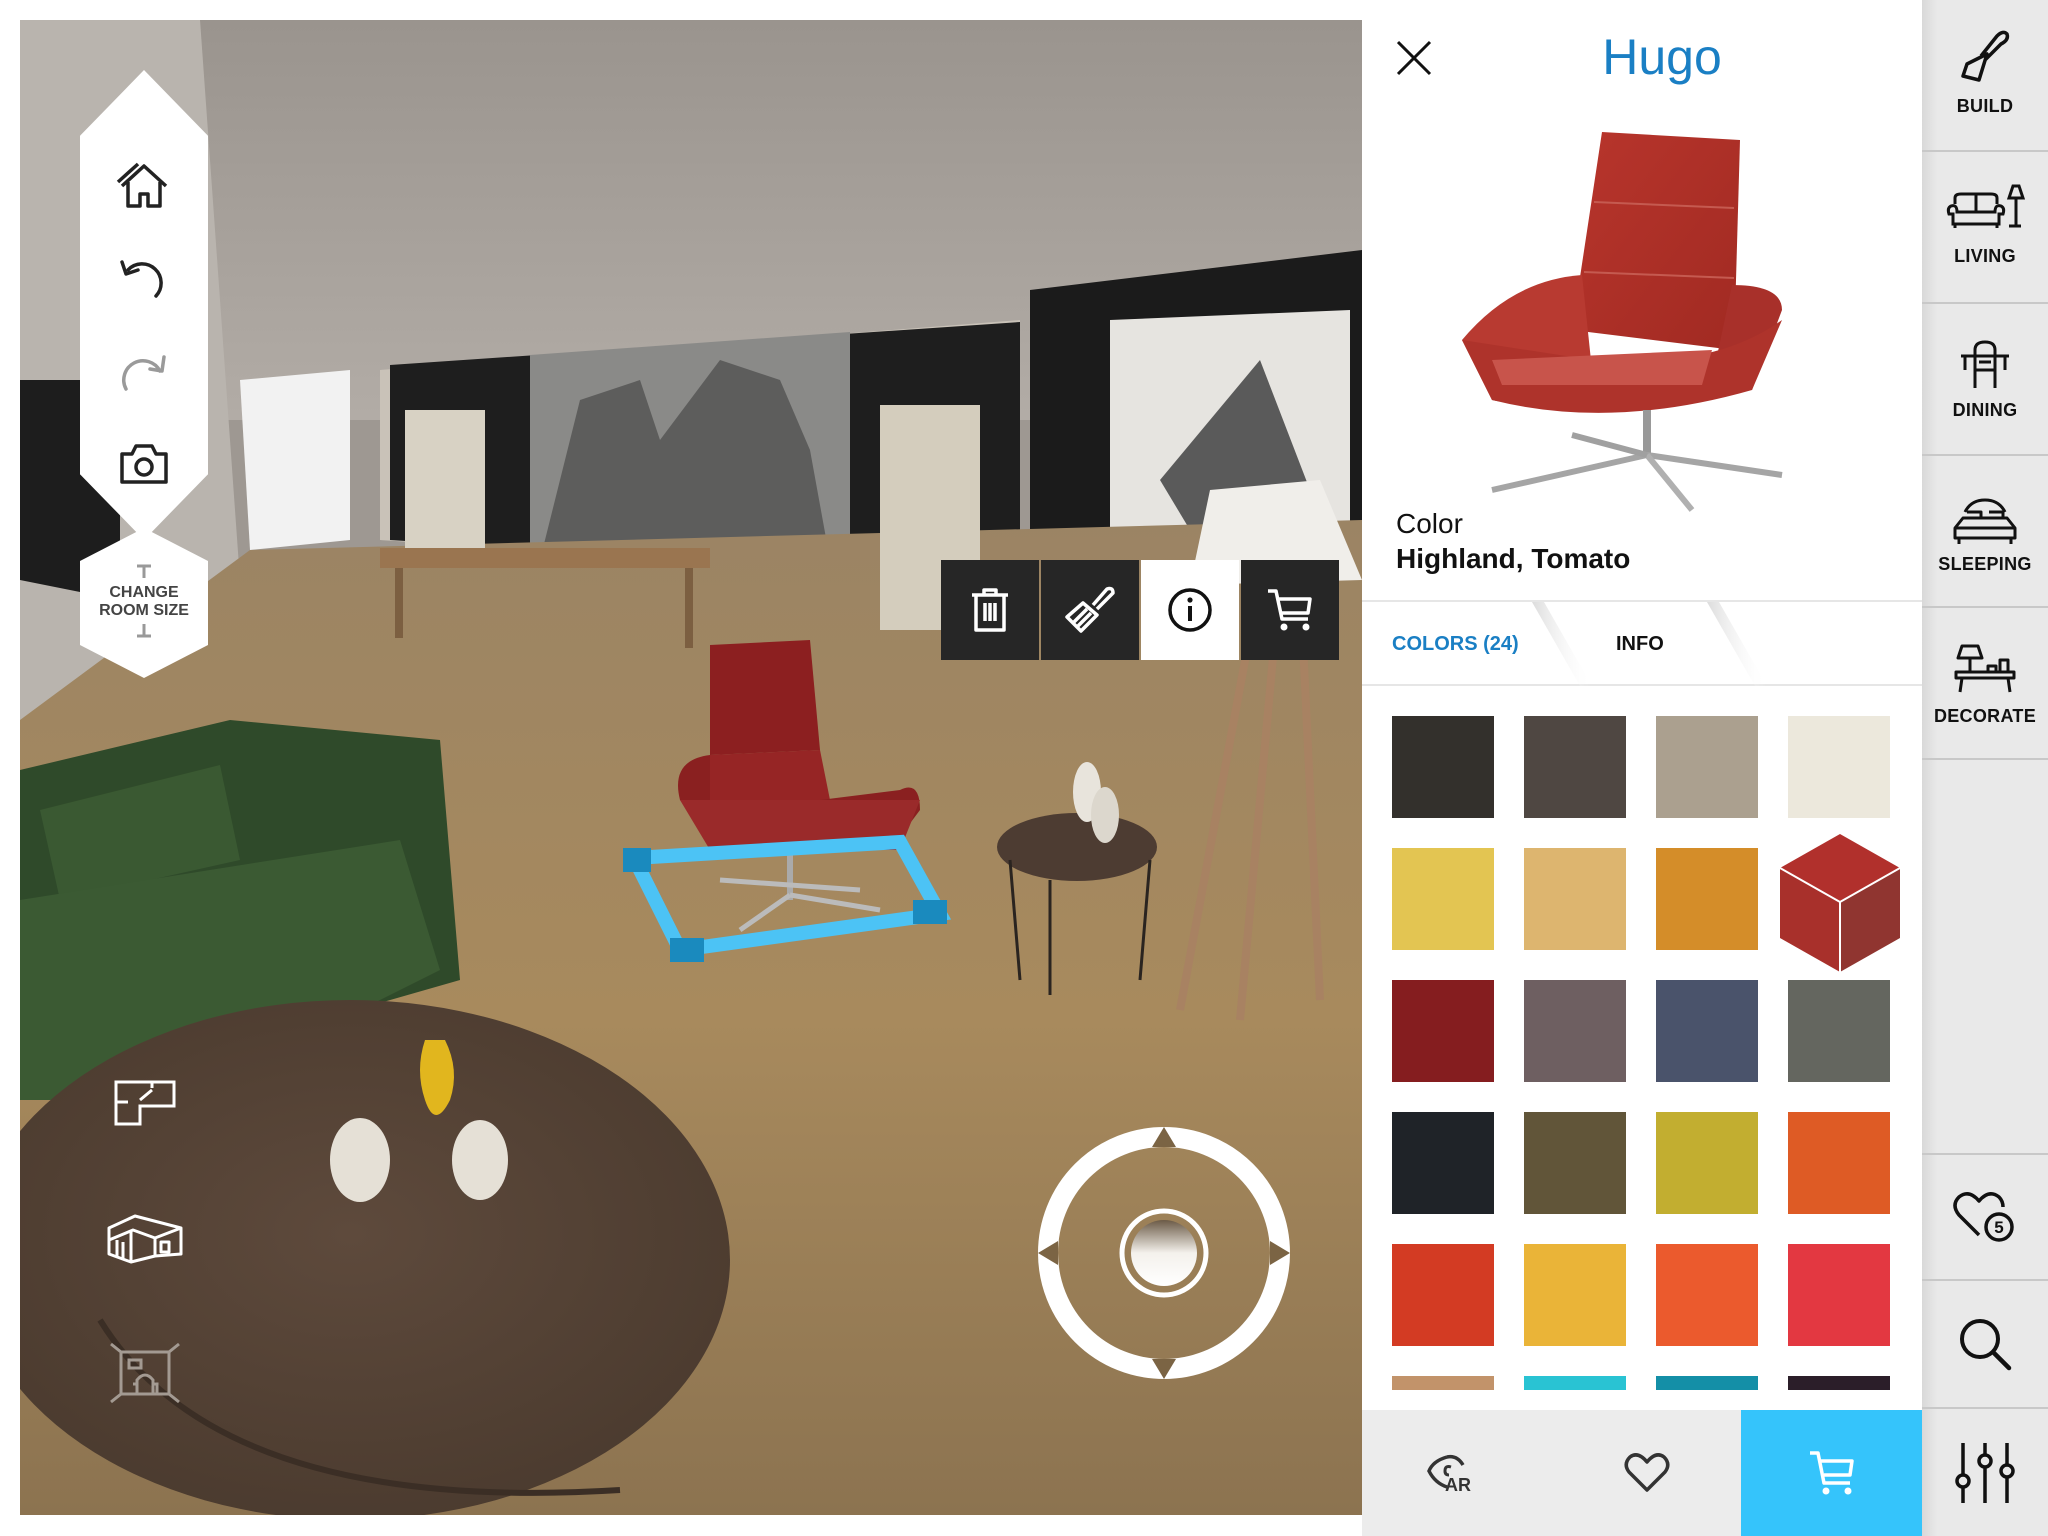 The image size is (2048, 1536). I want to click on resize-bottom-icon, so click(144, 631).